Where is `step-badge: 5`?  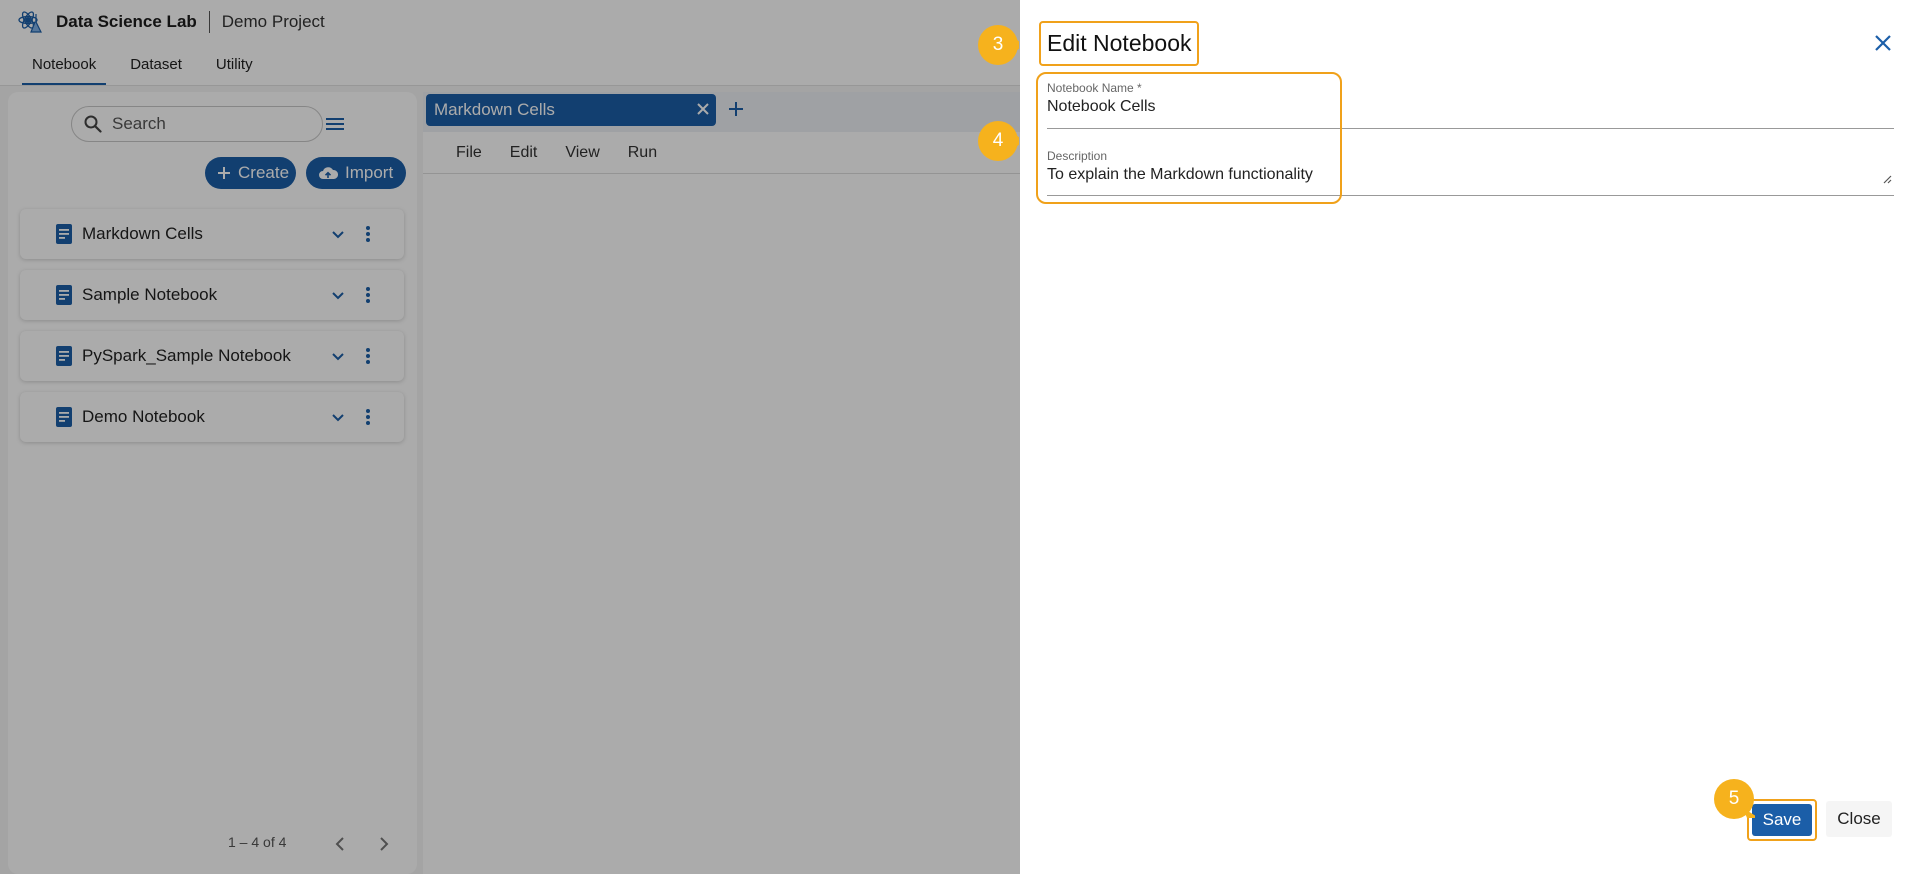 step-badge: 5 is located at coordinates (1736, 799).